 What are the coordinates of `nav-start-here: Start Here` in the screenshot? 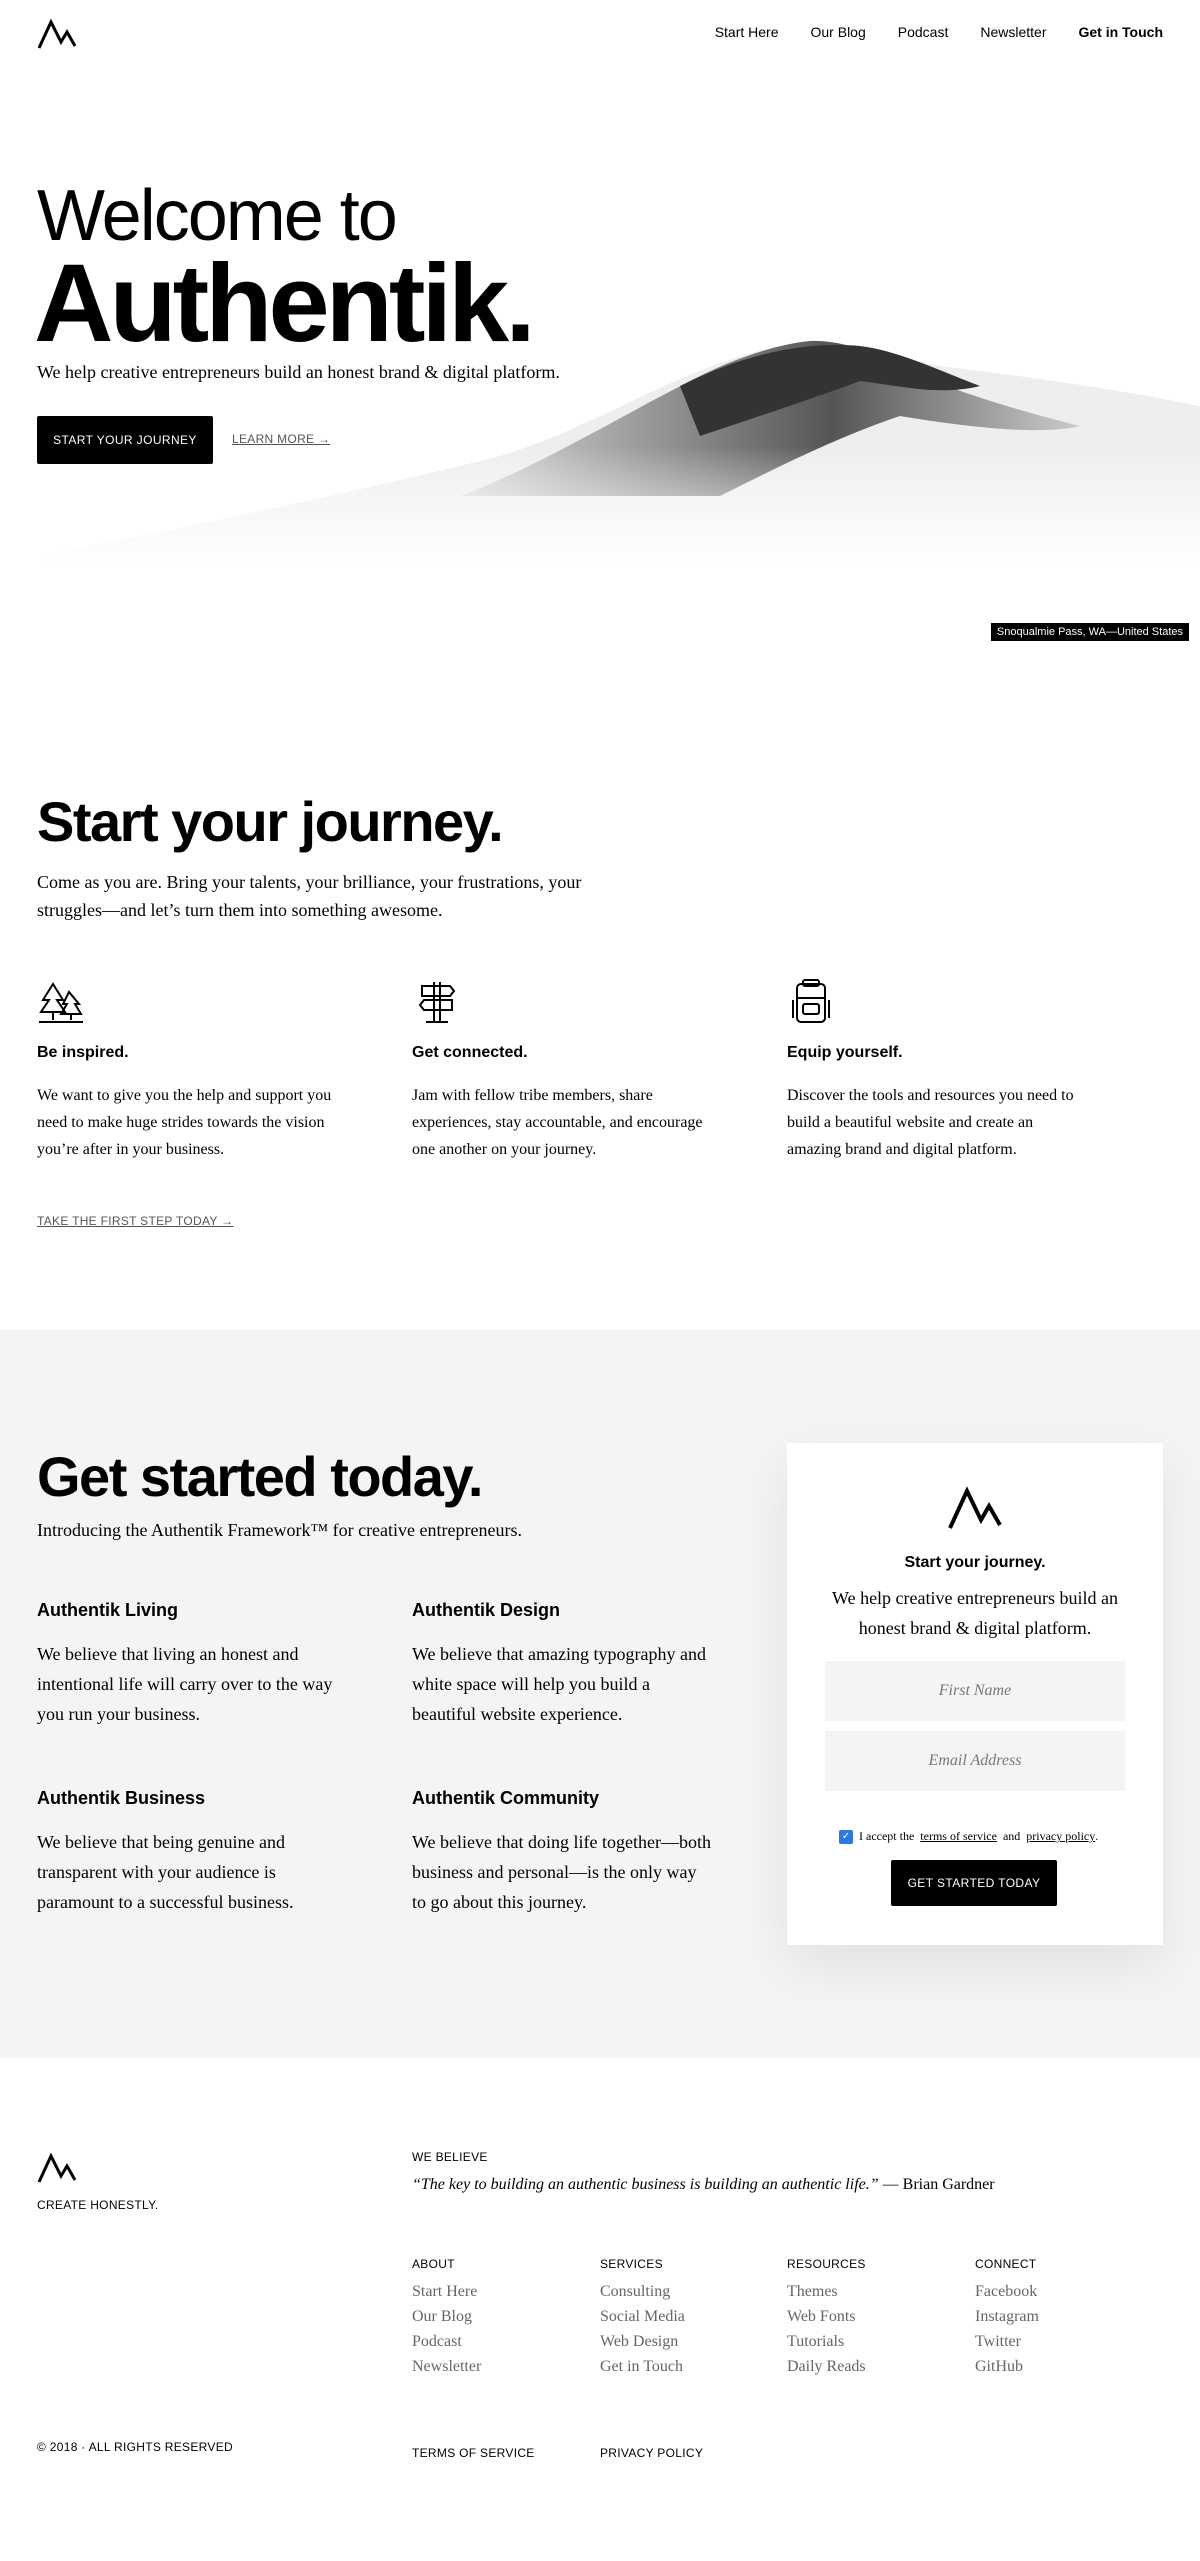 It's located at (747, 32).